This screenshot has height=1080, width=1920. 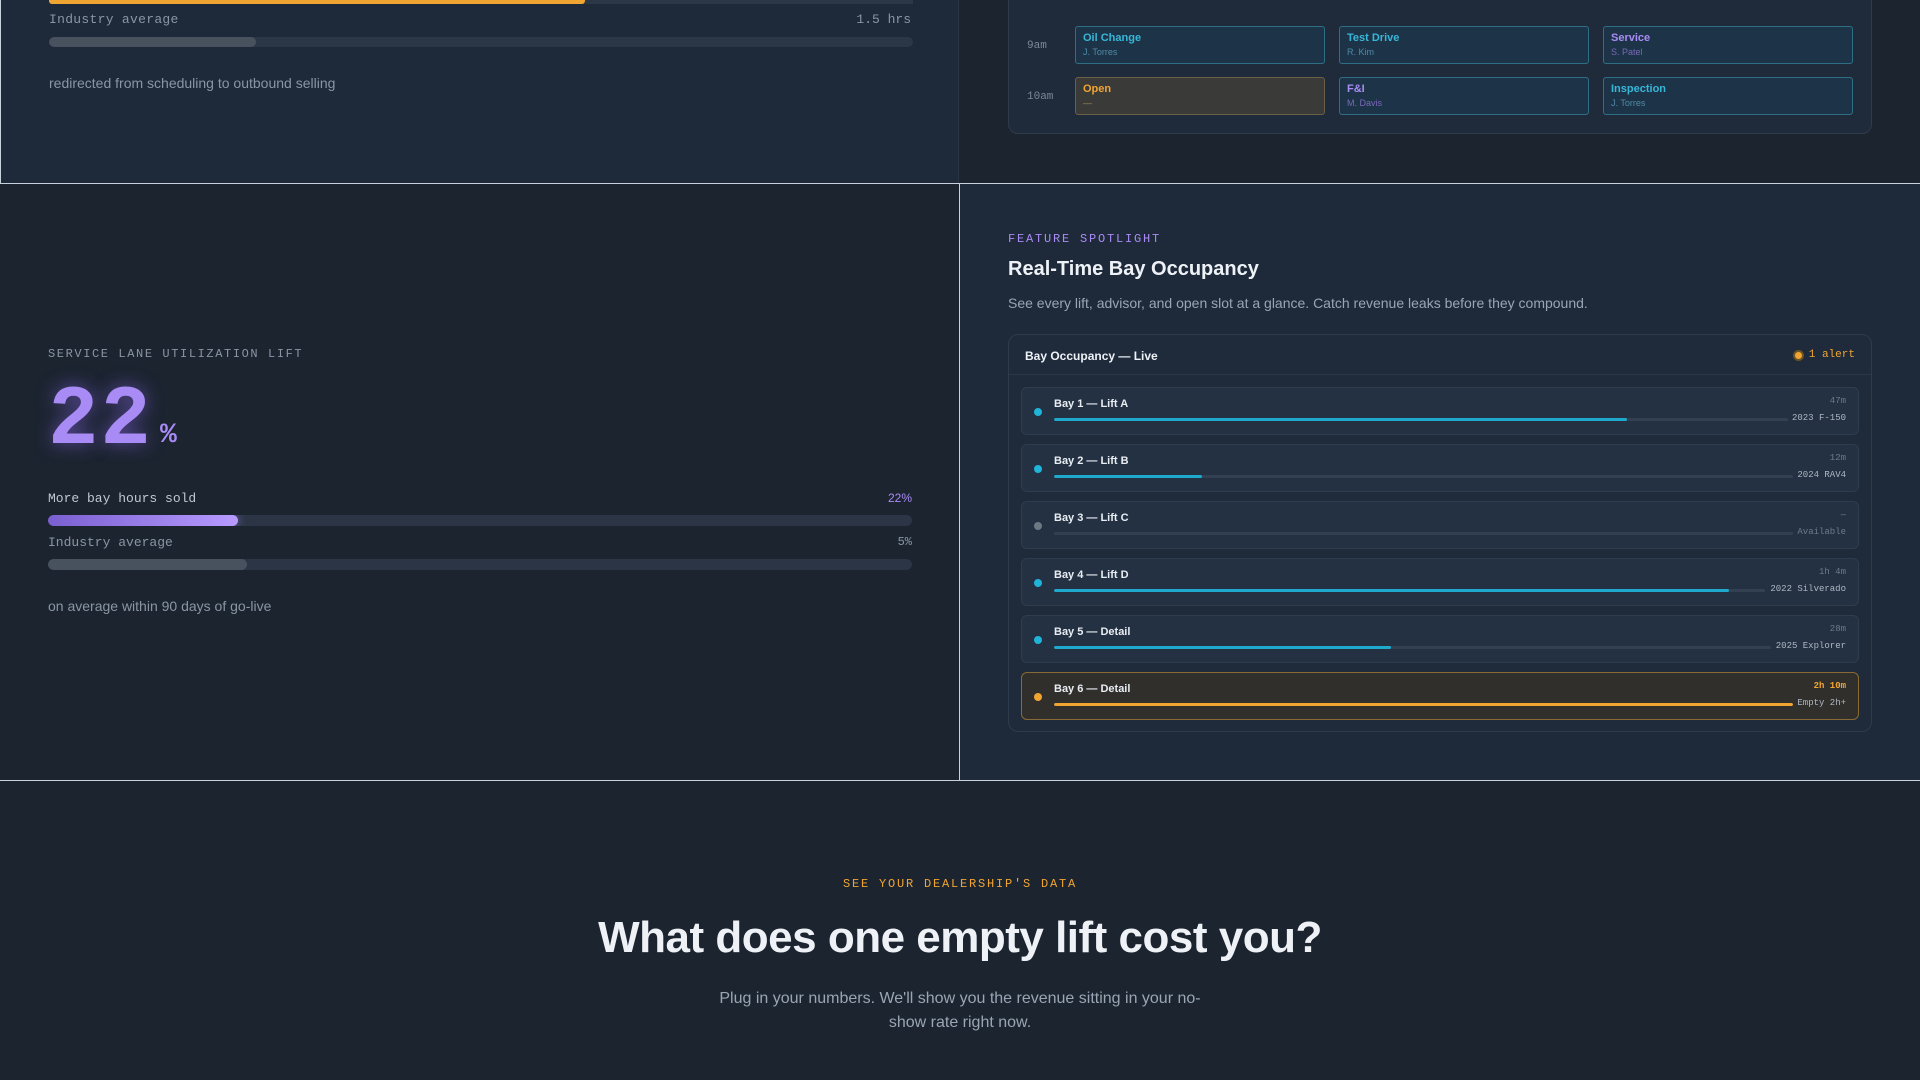 I want to click on schedule-slot: Service S. Patel, so click(x=1728, y=45).